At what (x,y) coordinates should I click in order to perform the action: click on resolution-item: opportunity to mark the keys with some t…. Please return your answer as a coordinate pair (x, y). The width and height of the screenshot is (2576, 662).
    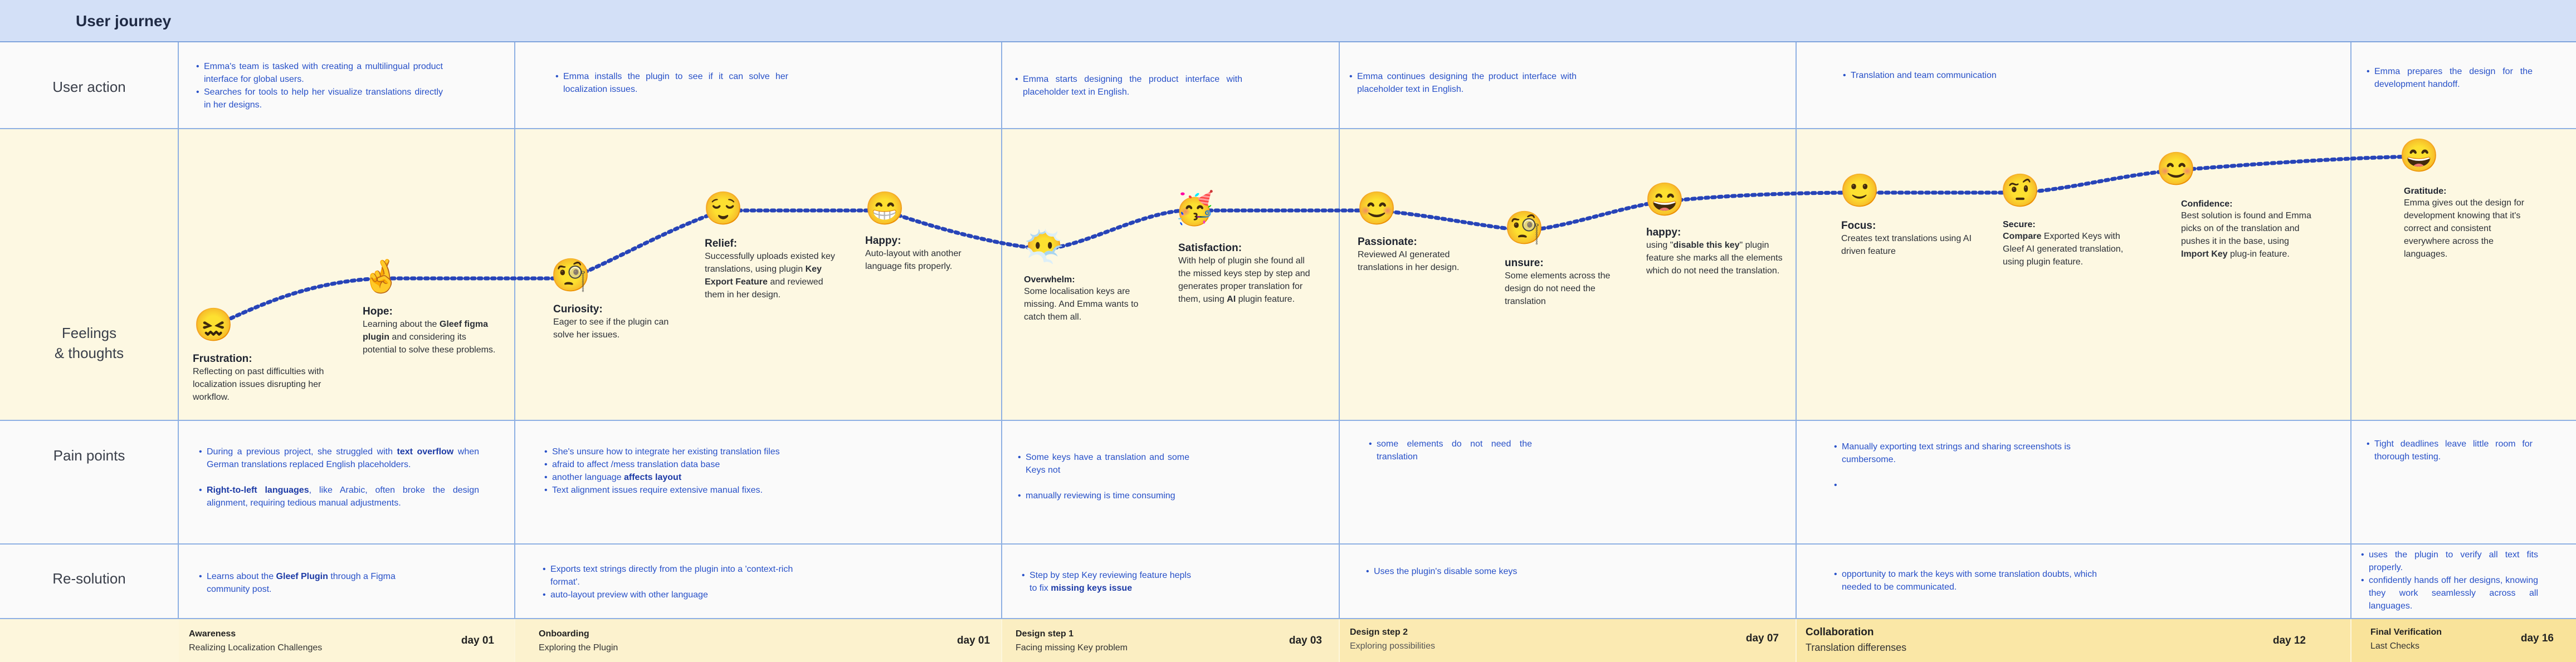
    Looking at the image, I should click on (1975, 581).